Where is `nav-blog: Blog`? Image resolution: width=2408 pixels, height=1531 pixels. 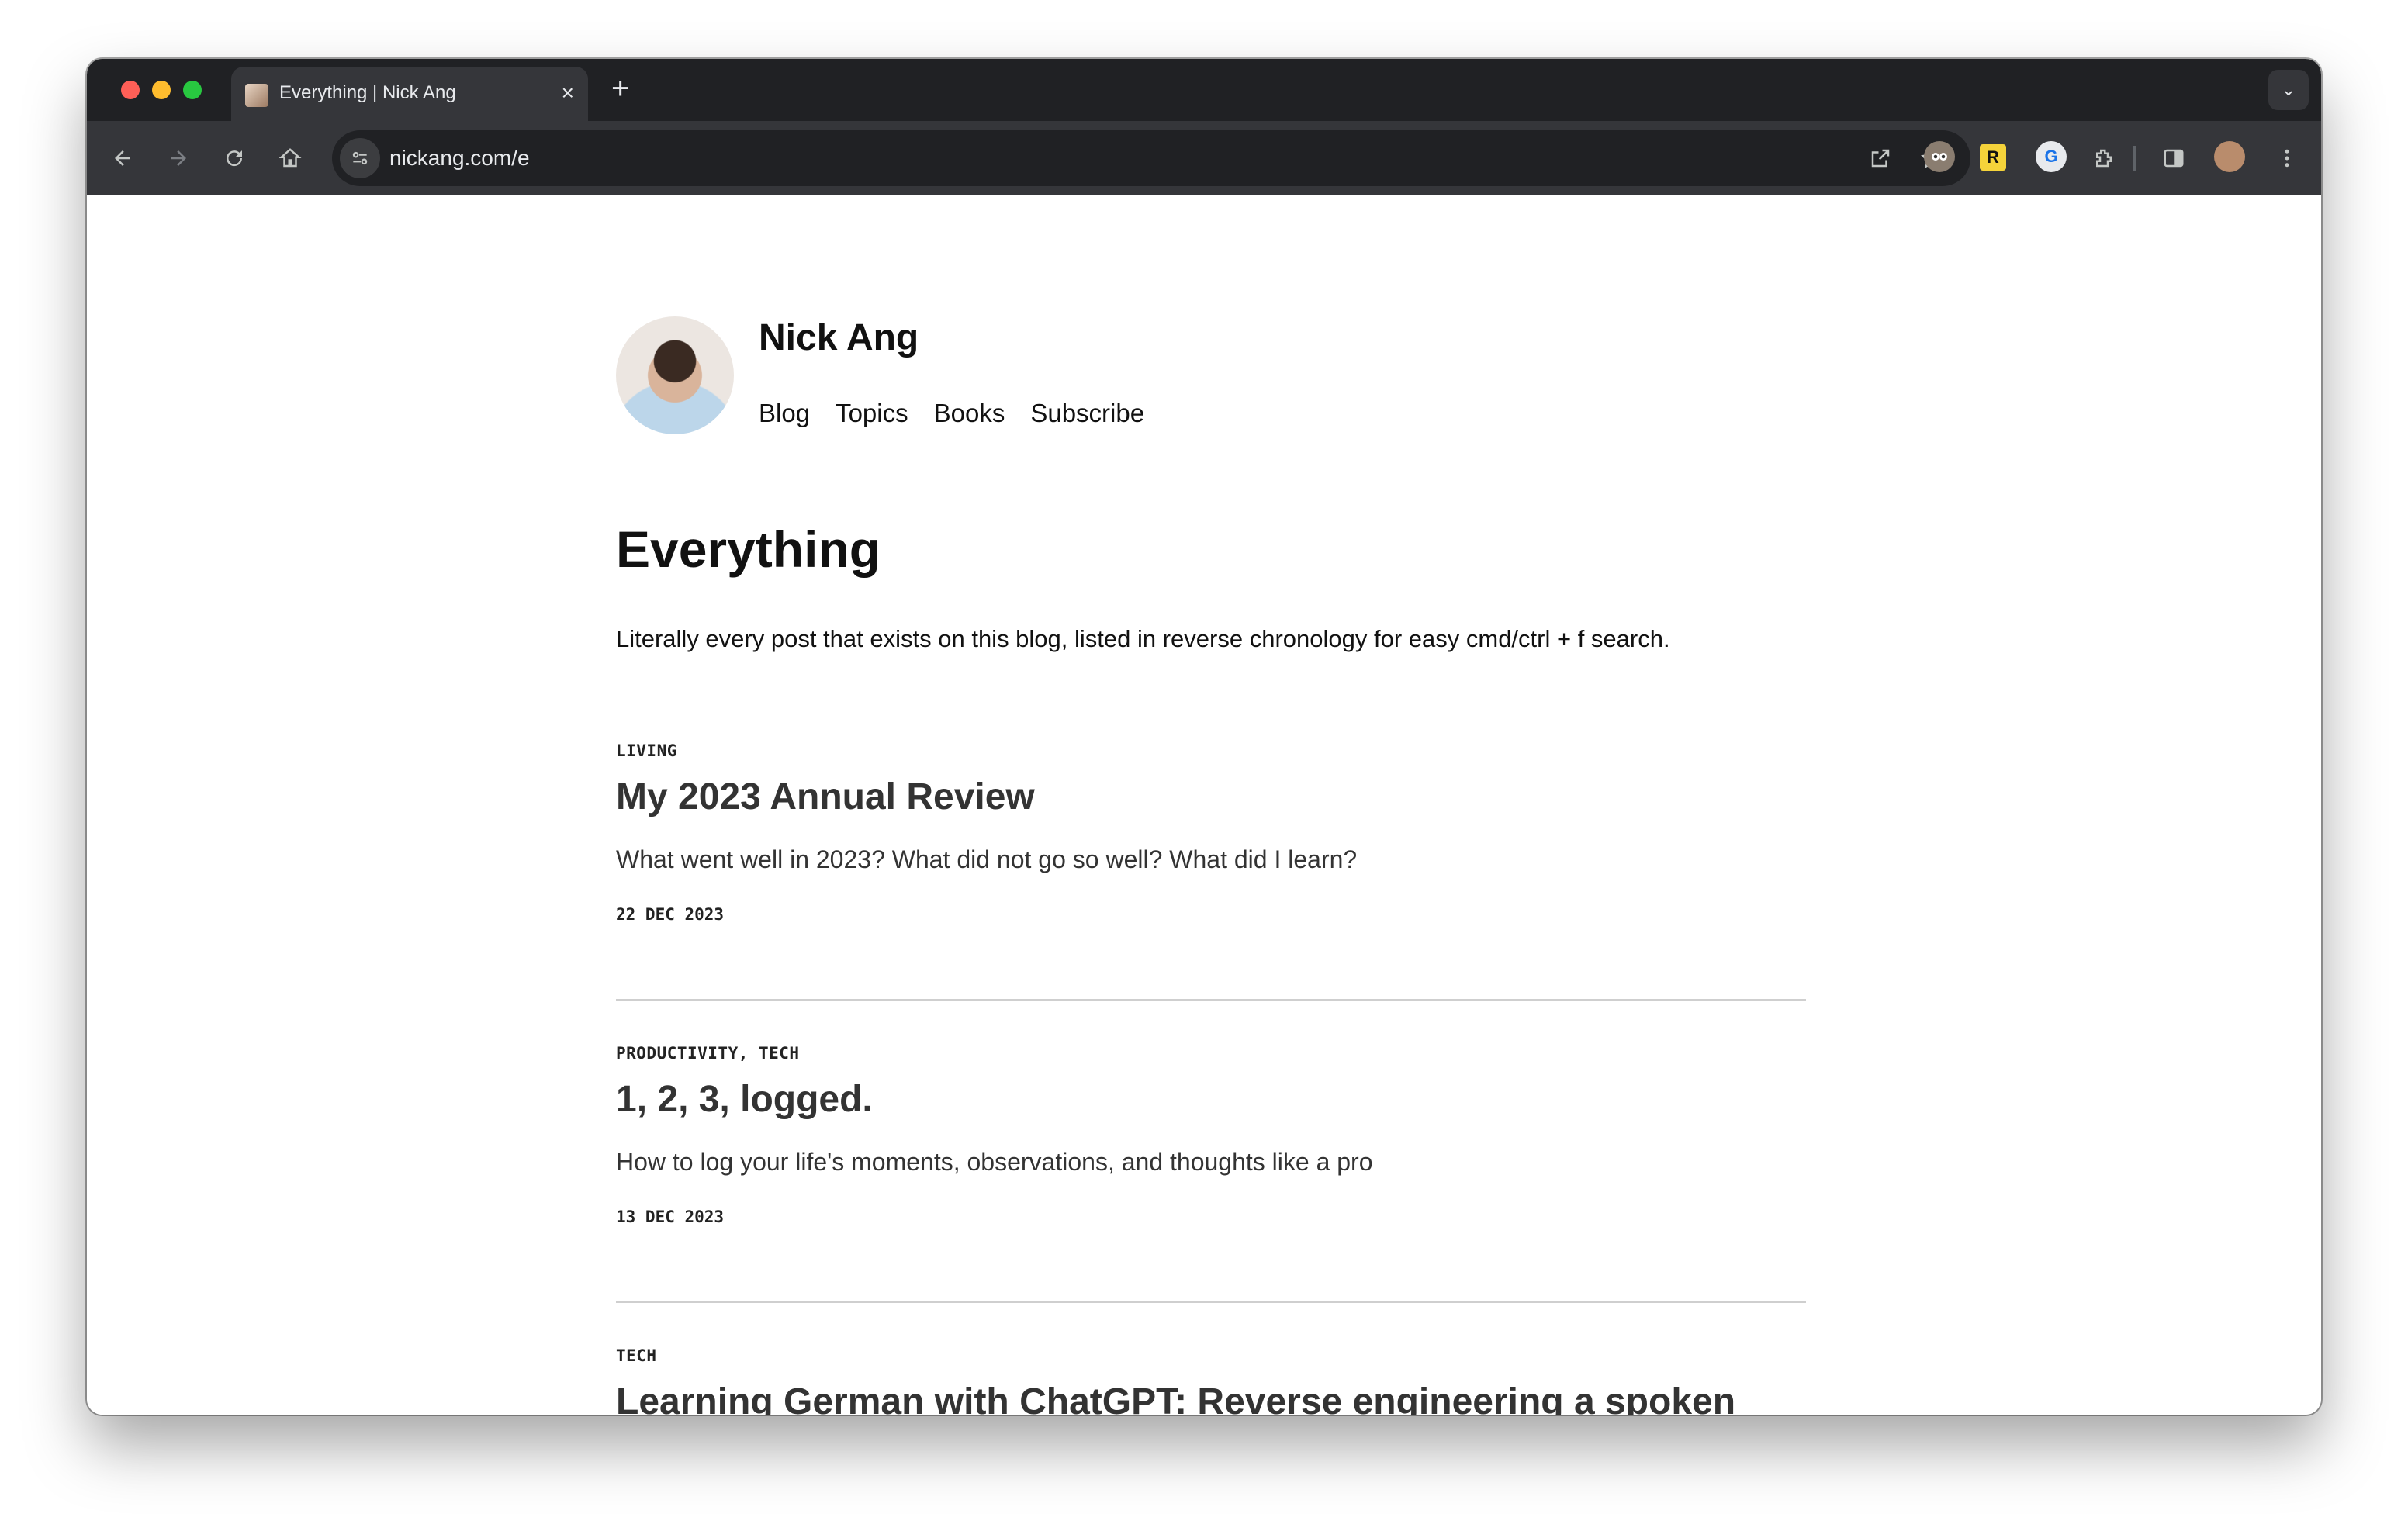
nav-blog: Blog is located at coordinates (785, 413).